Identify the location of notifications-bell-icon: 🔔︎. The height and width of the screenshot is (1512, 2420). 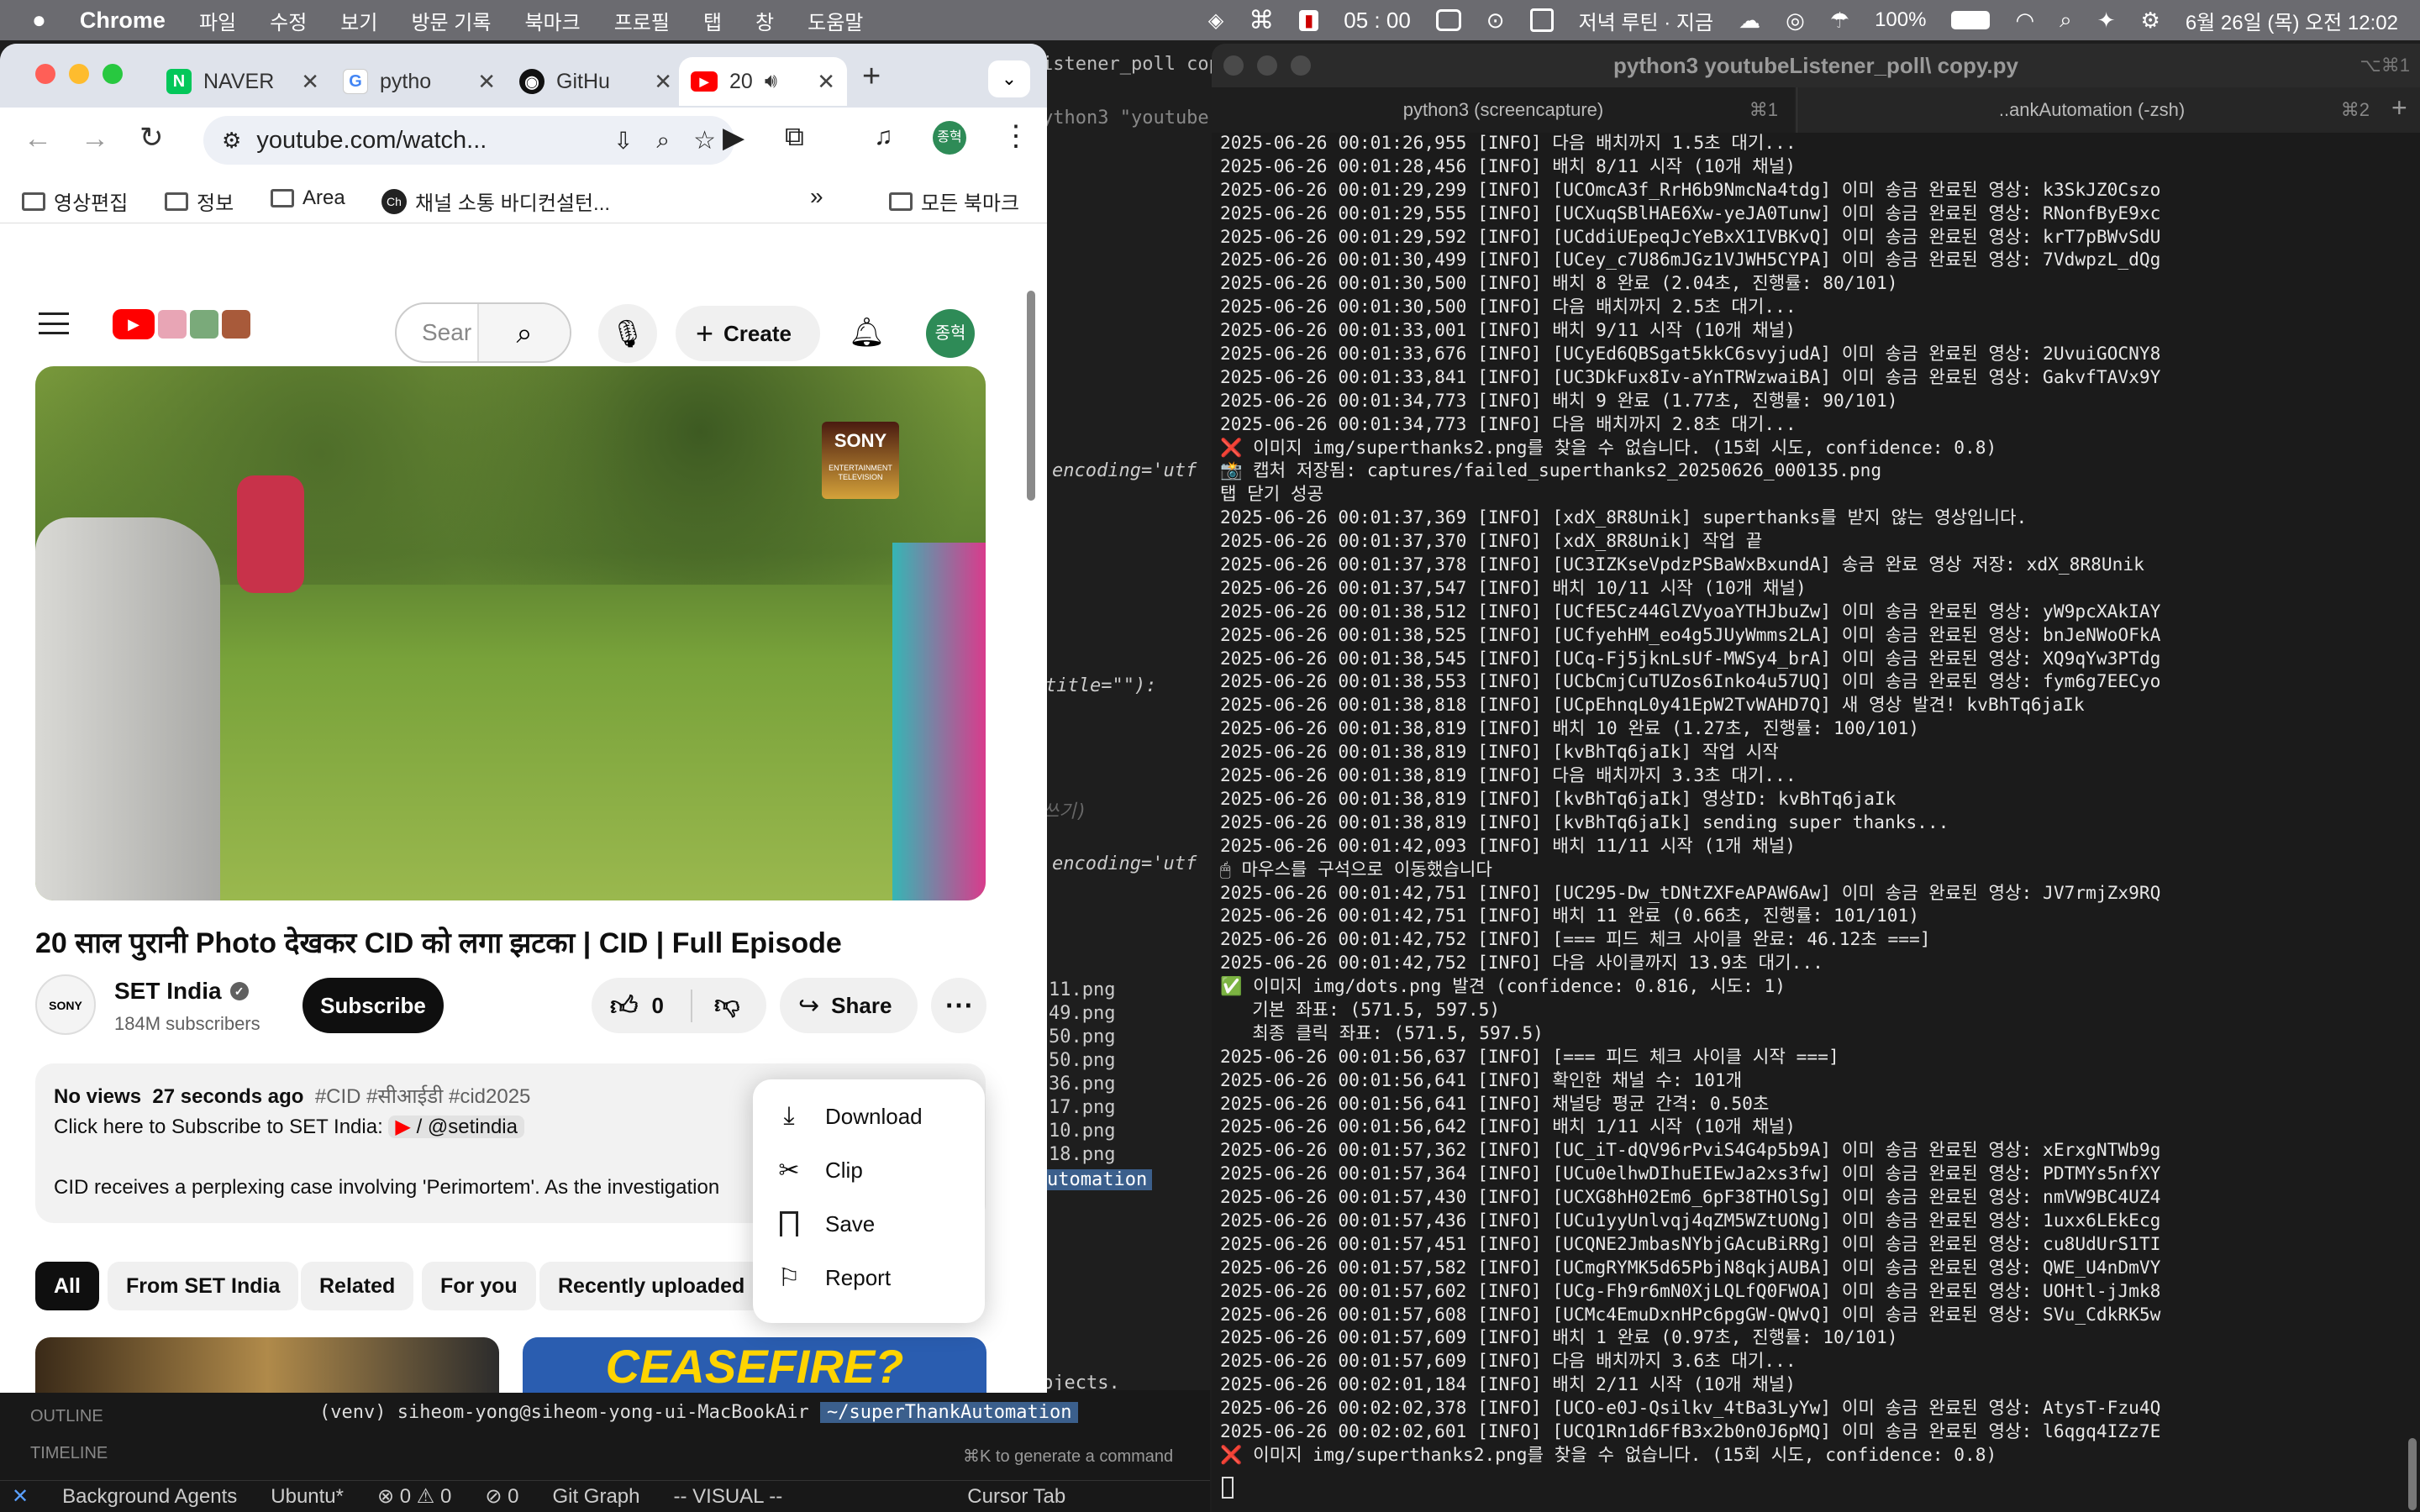
(867, 332).